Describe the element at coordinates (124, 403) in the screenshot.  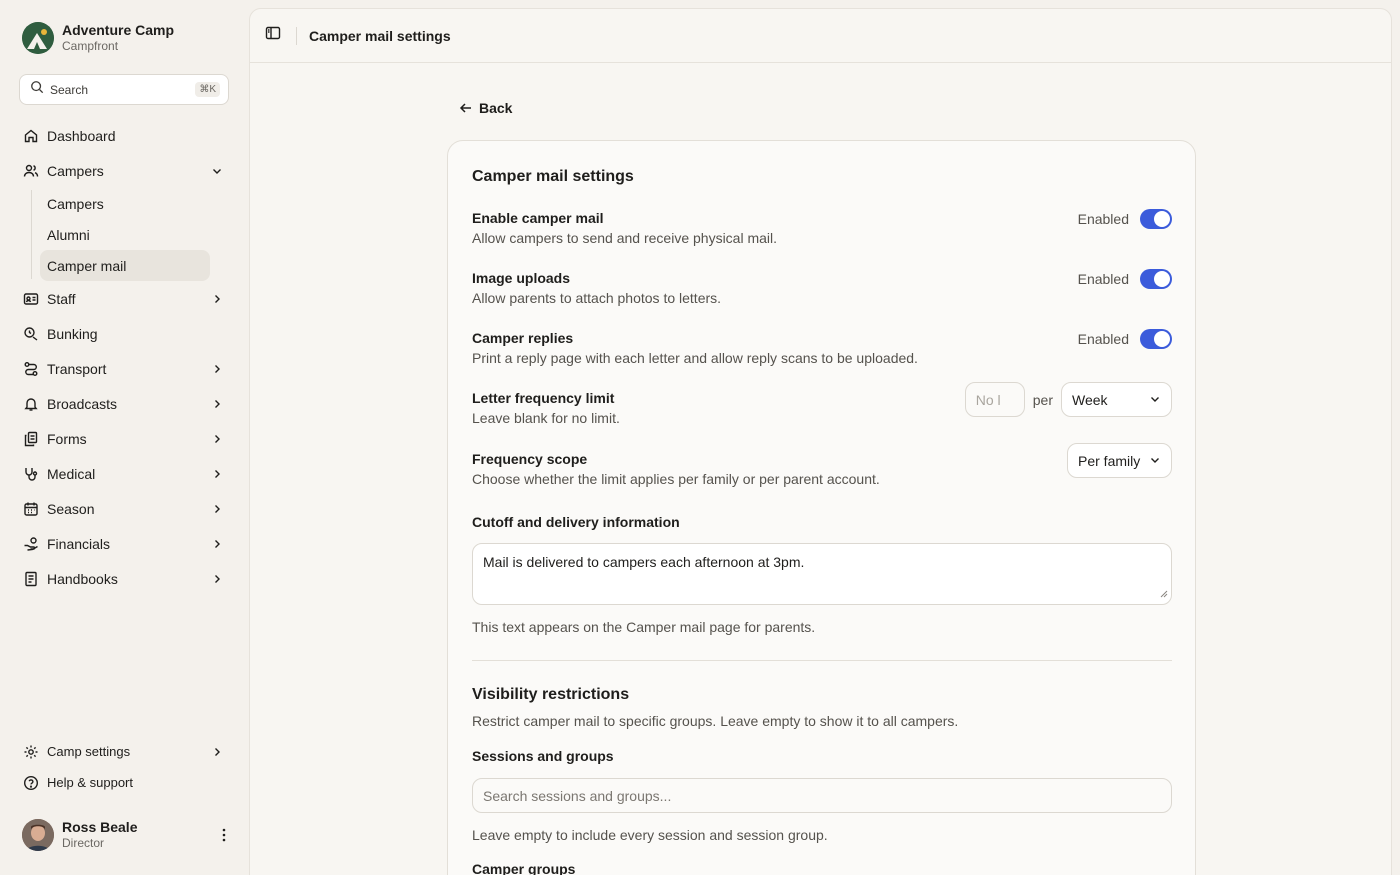
I see `nav-broadcasts: Broadcasts` at that location.